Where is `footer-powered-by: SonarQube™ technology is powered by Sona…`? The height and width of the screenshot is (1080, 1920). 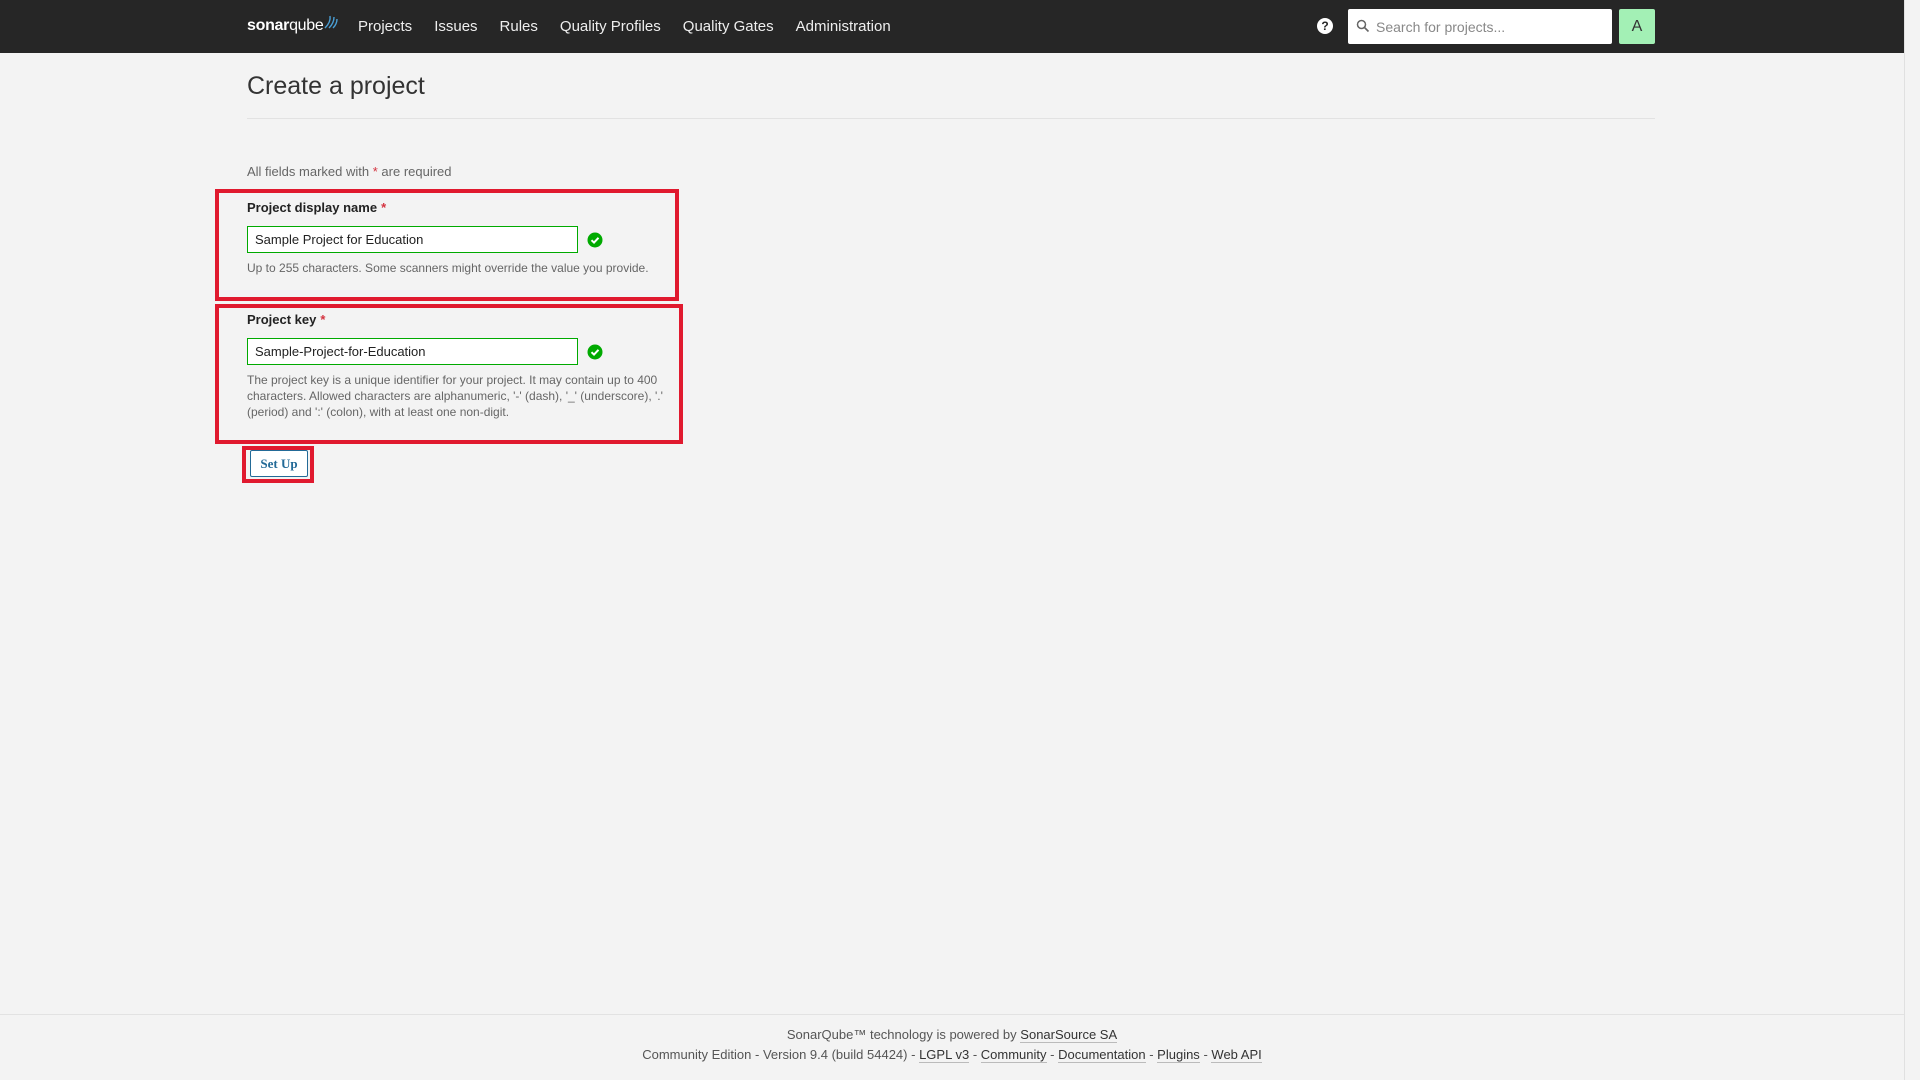 footer-powered-by: SonarQube™ technology is powered by Sona… is located at coordinates (952, 1035).